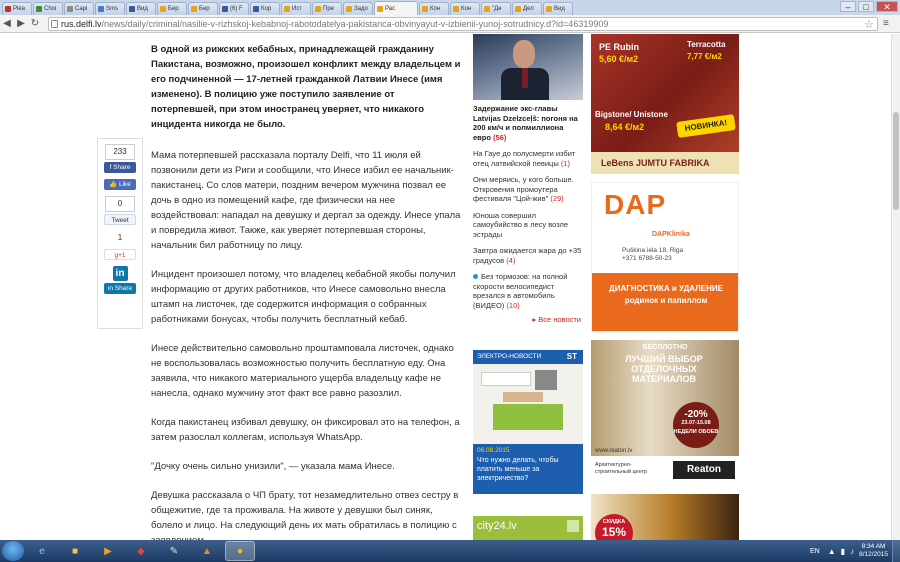  What do you see at coordinates (450, 551) in the screenshot?
I see `windows-taskbar: e ■ ▶ ◆ ✎ ▲ ● EN ▲ ▮ ♪ 8:34 AM 8/12/2015` at bounding box center [450, 551].